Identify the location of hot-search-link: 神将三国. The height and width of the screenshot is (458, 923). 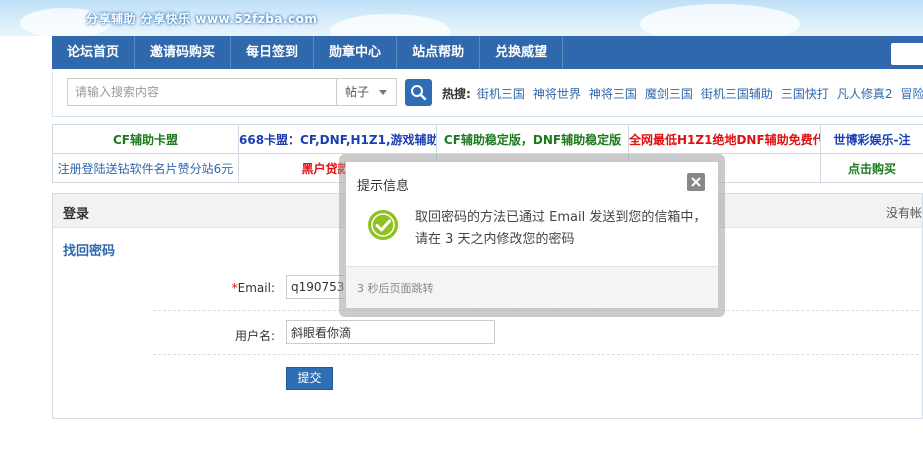
(613, 93).